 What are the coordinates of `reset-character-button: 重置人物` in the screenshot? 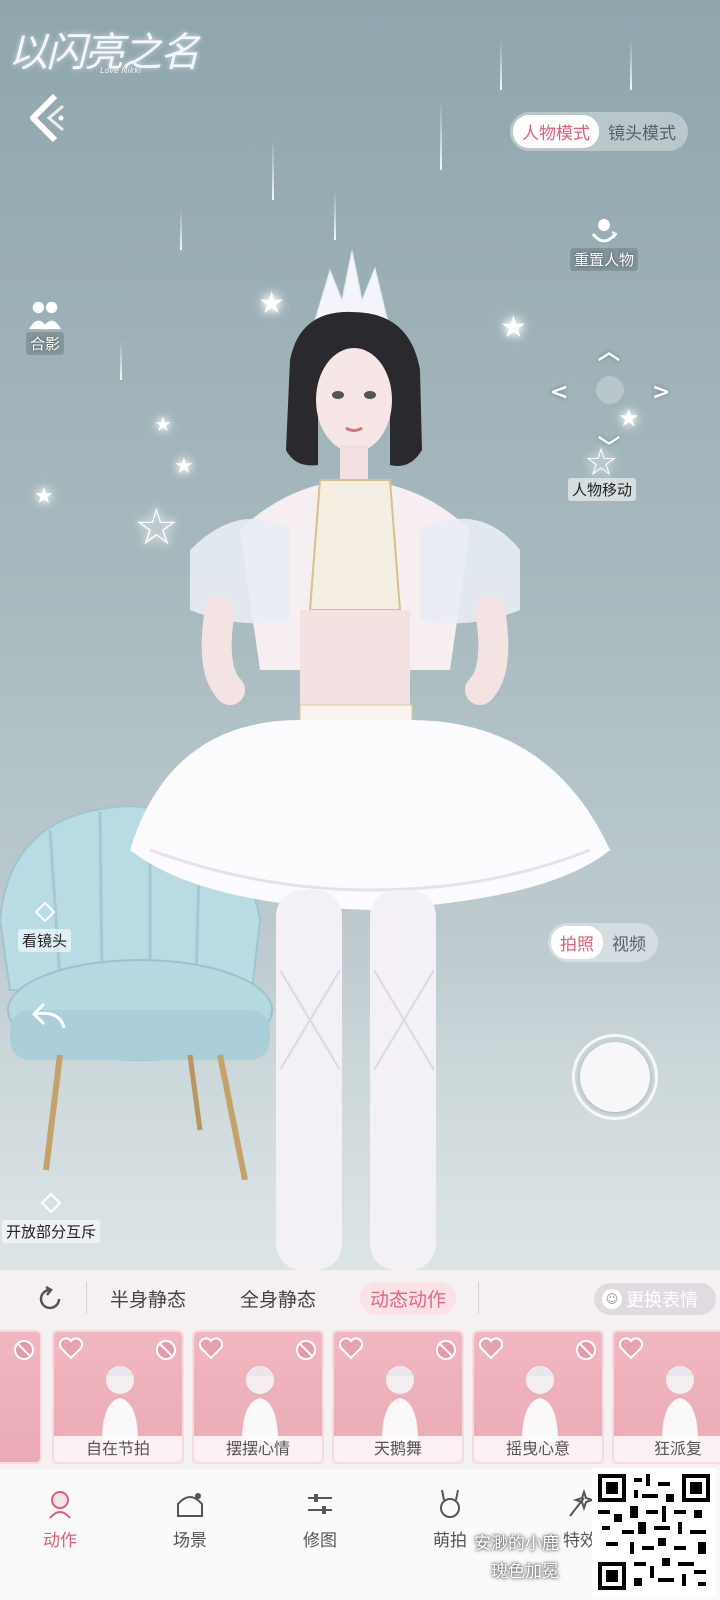 It's located at (604, 242).